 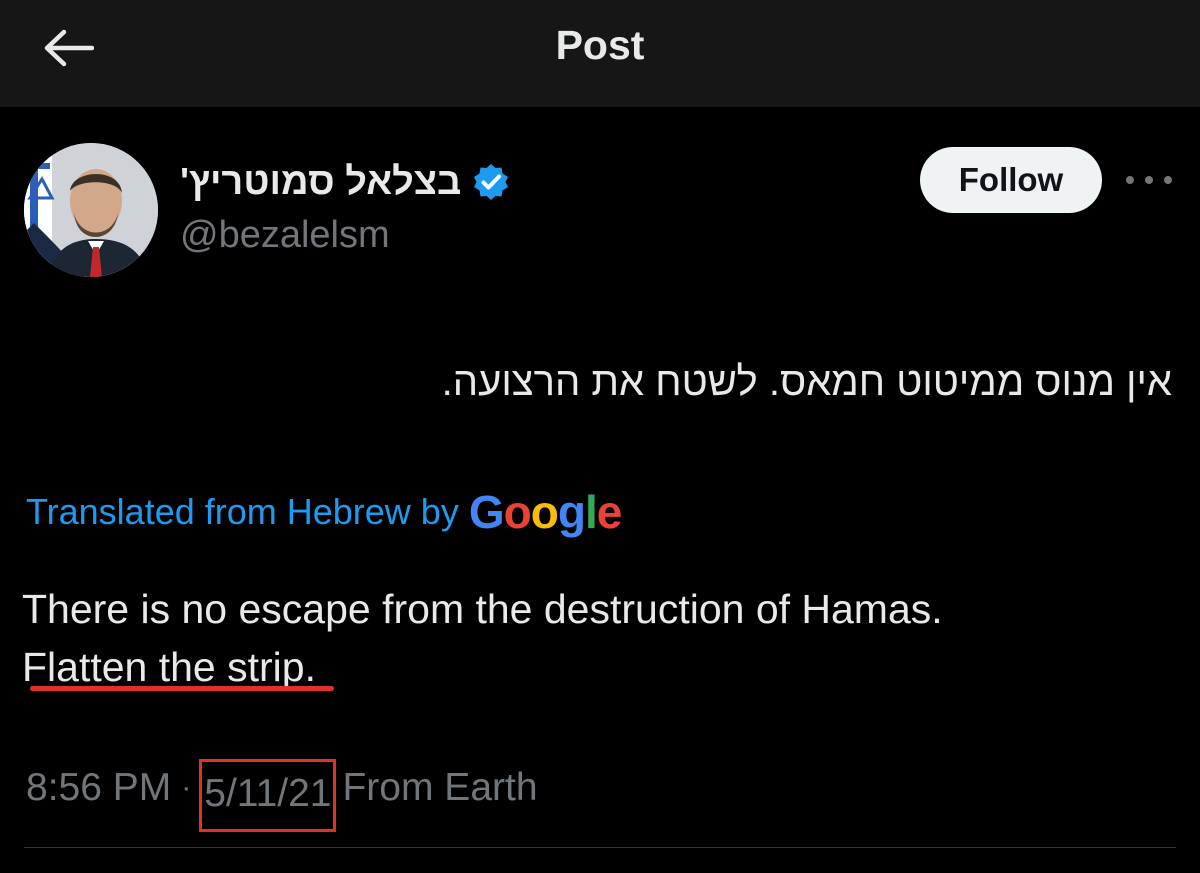 I want to click on translated-by-label: Translated from Hebrew by, so click(x=242, y=511).